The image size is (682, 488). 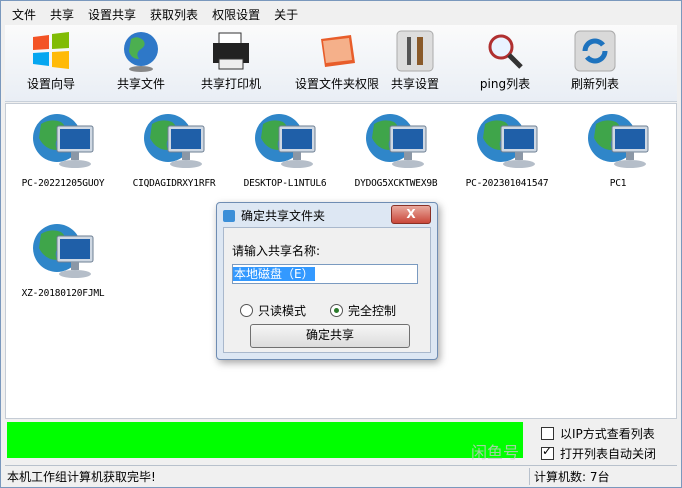 I want to click on share-name-prompt: 请输入共享名称:, so click(x=276, y=251).